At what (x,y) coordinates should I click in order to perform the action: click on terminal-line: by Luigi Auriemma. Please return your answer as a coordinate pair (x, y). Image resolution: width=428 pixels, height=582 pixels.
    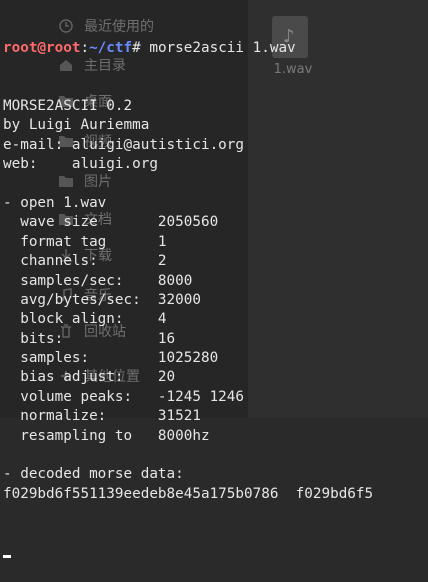
    Looking at the image, I should click on (76, 125).